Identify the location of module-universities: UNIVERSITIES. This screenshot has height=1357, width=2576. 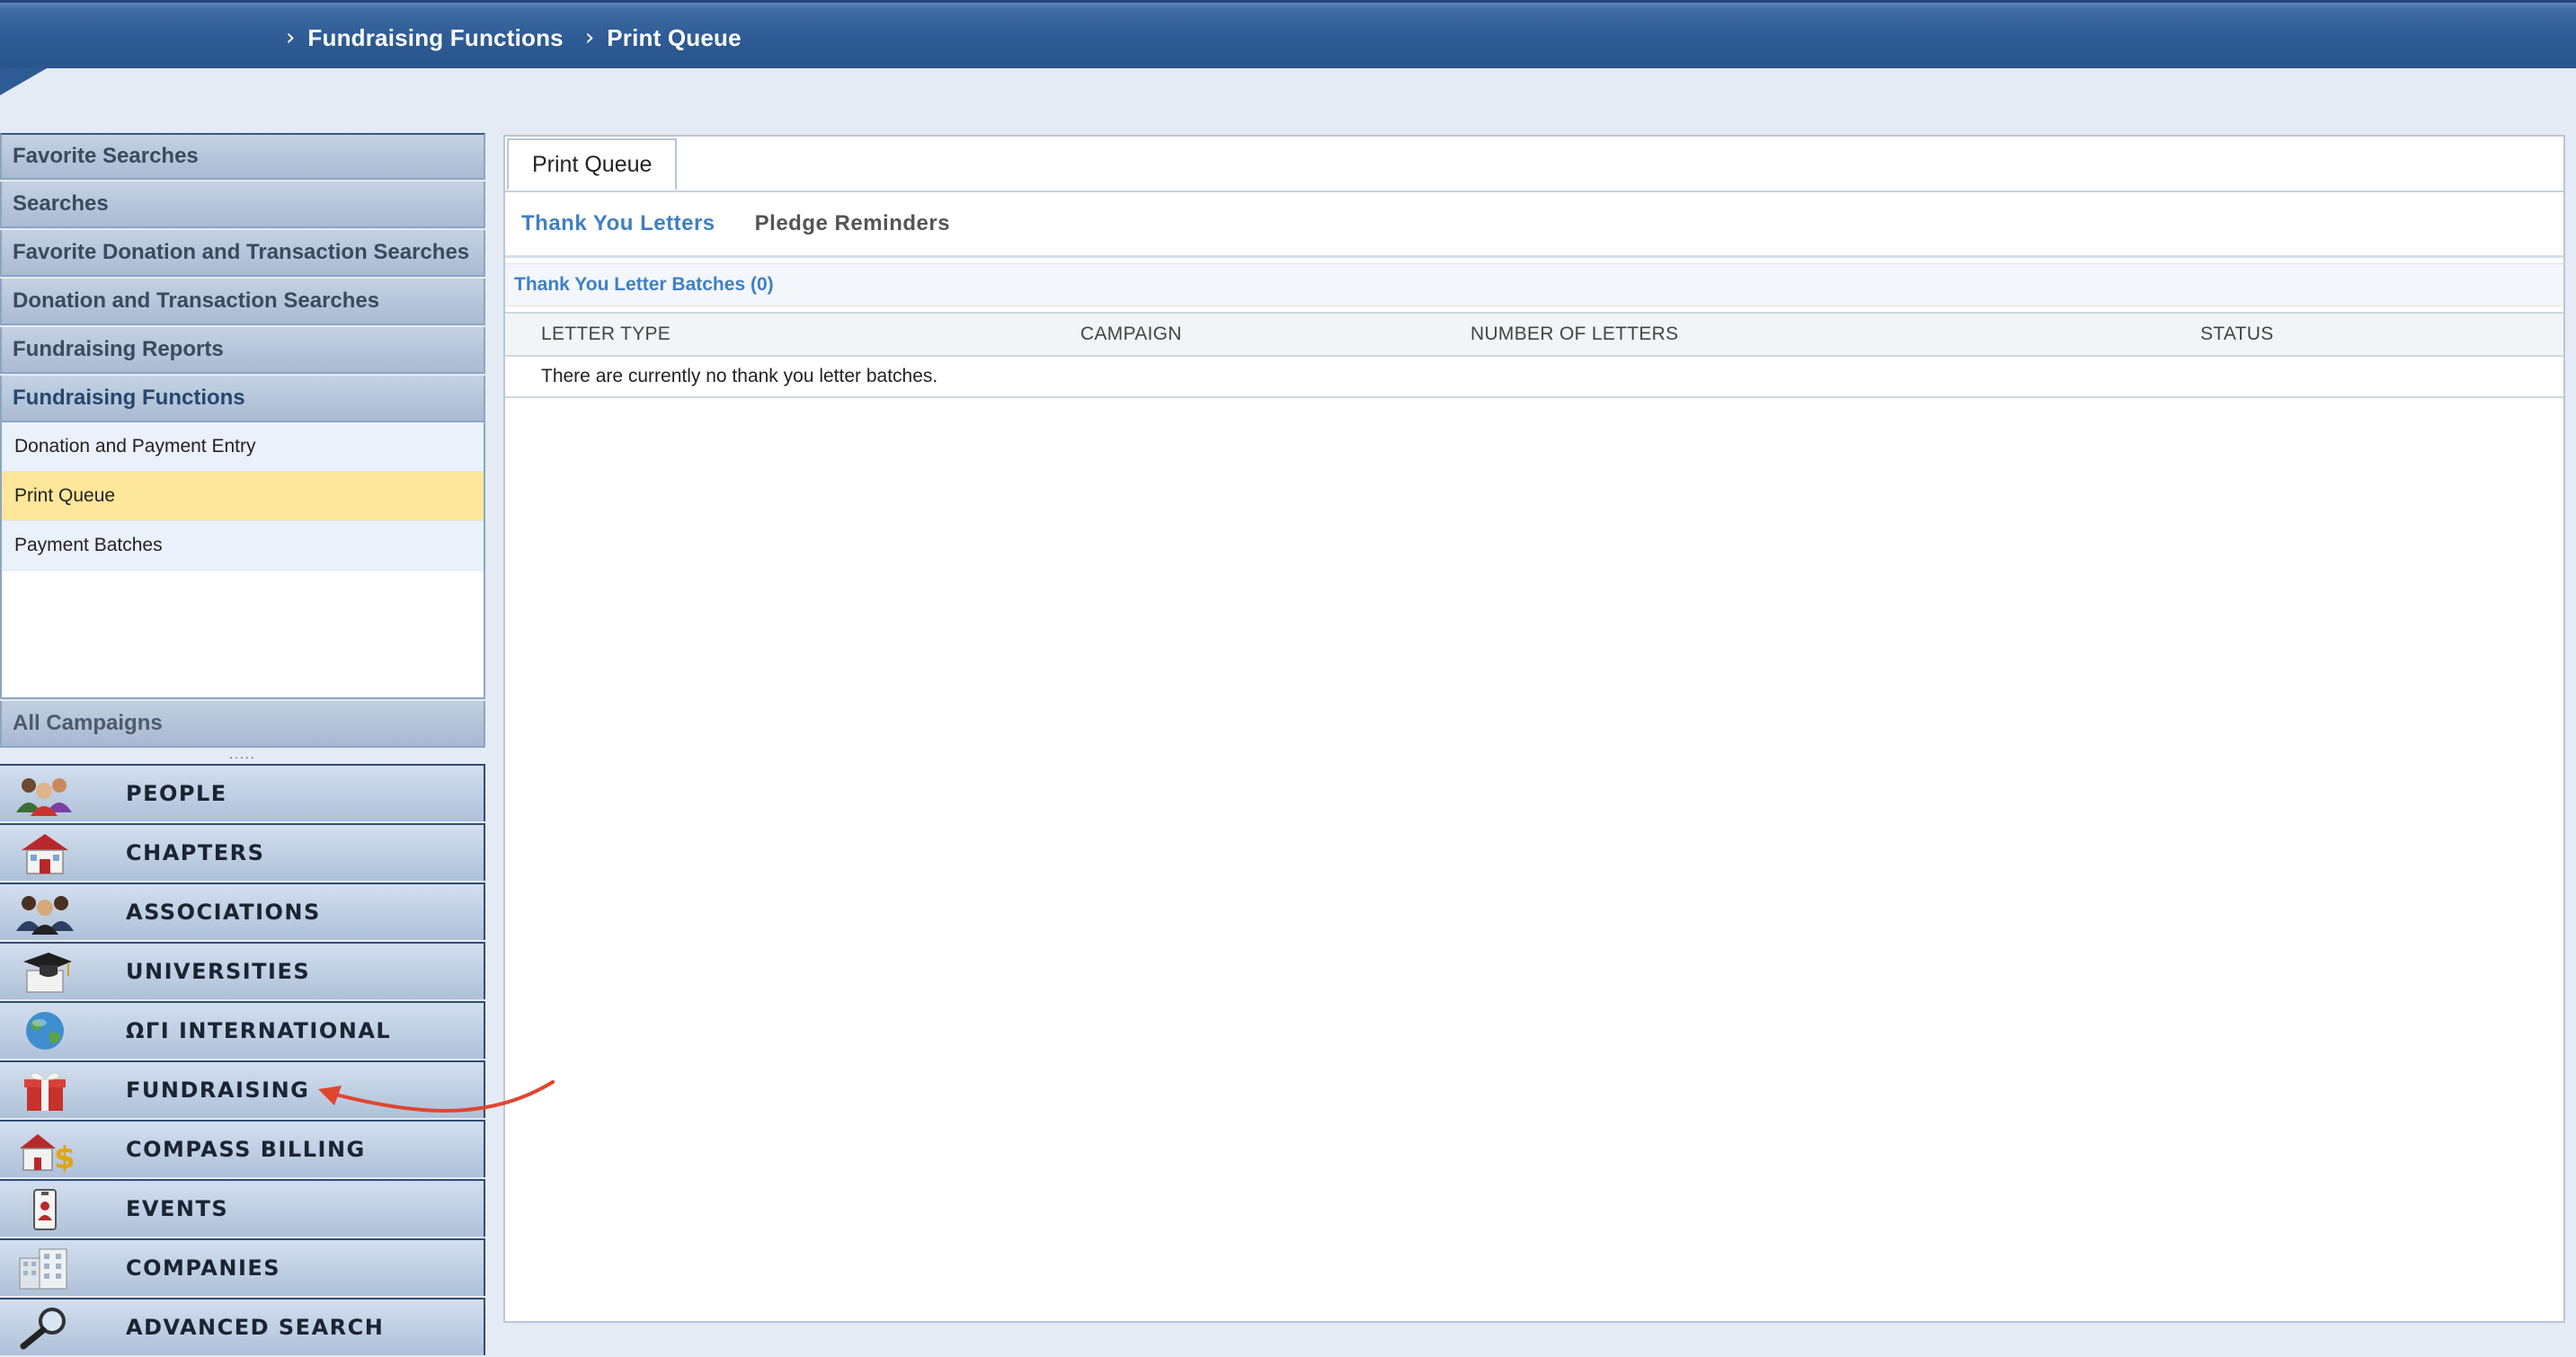
(242, 970).